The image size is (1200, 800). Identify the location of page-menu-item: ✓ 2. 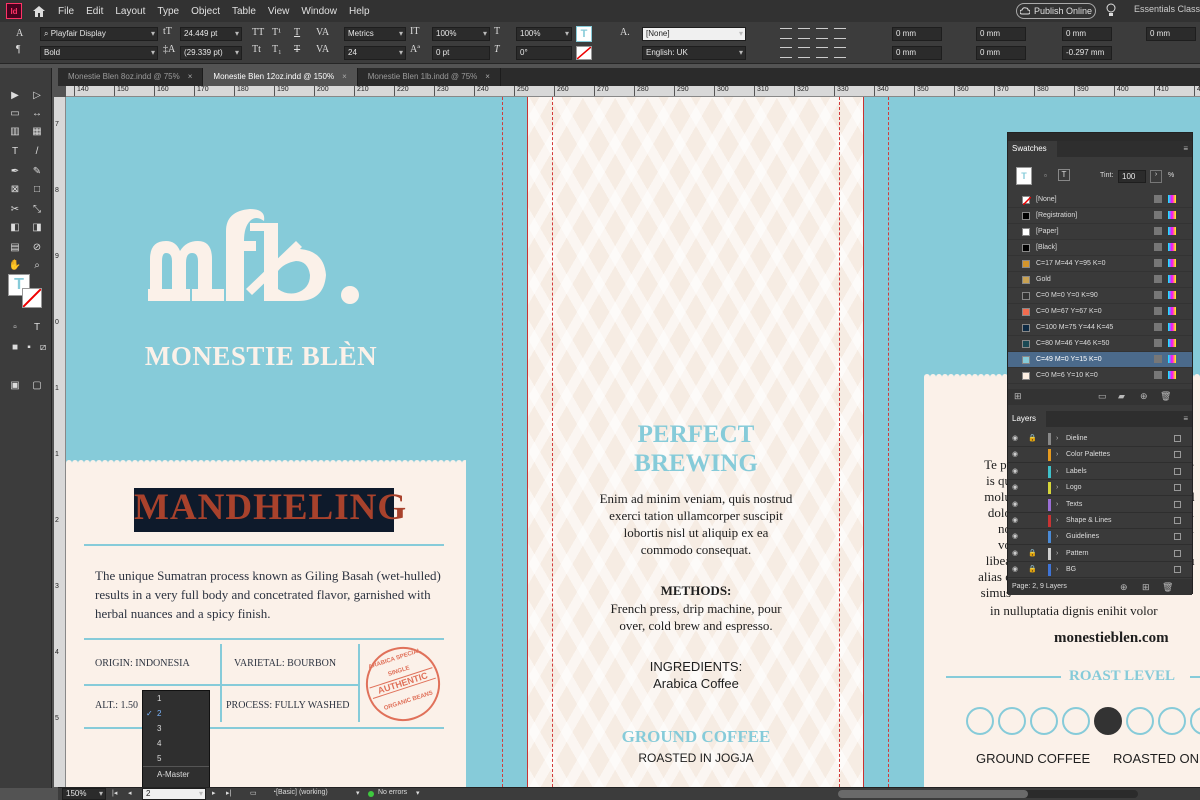
(176, 713).